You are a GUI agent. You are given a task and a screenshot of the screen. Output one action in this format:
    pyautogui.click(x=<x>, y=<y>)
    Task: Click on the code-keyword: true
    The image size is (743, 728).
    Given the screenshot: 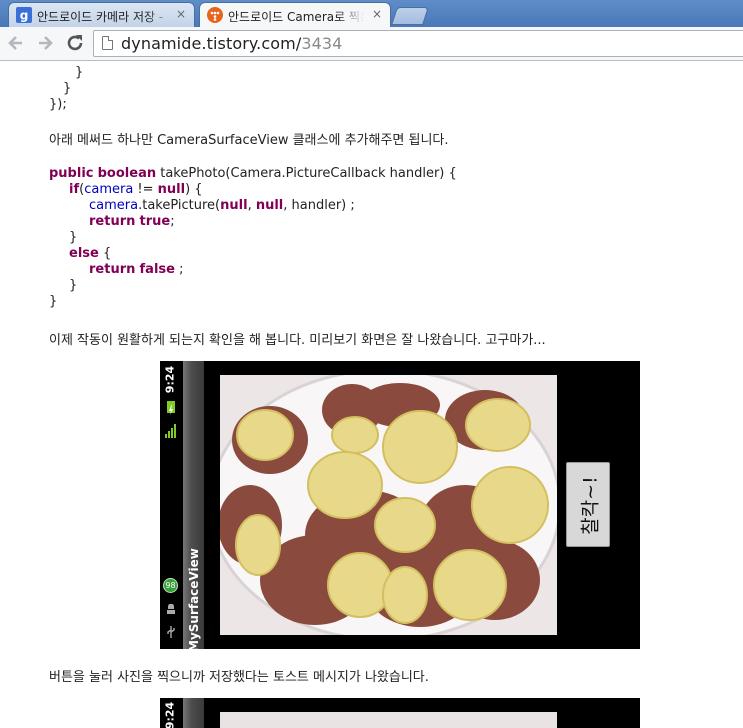 What is the action you would take?
    pyautogui.click(x=155, y=221)
    